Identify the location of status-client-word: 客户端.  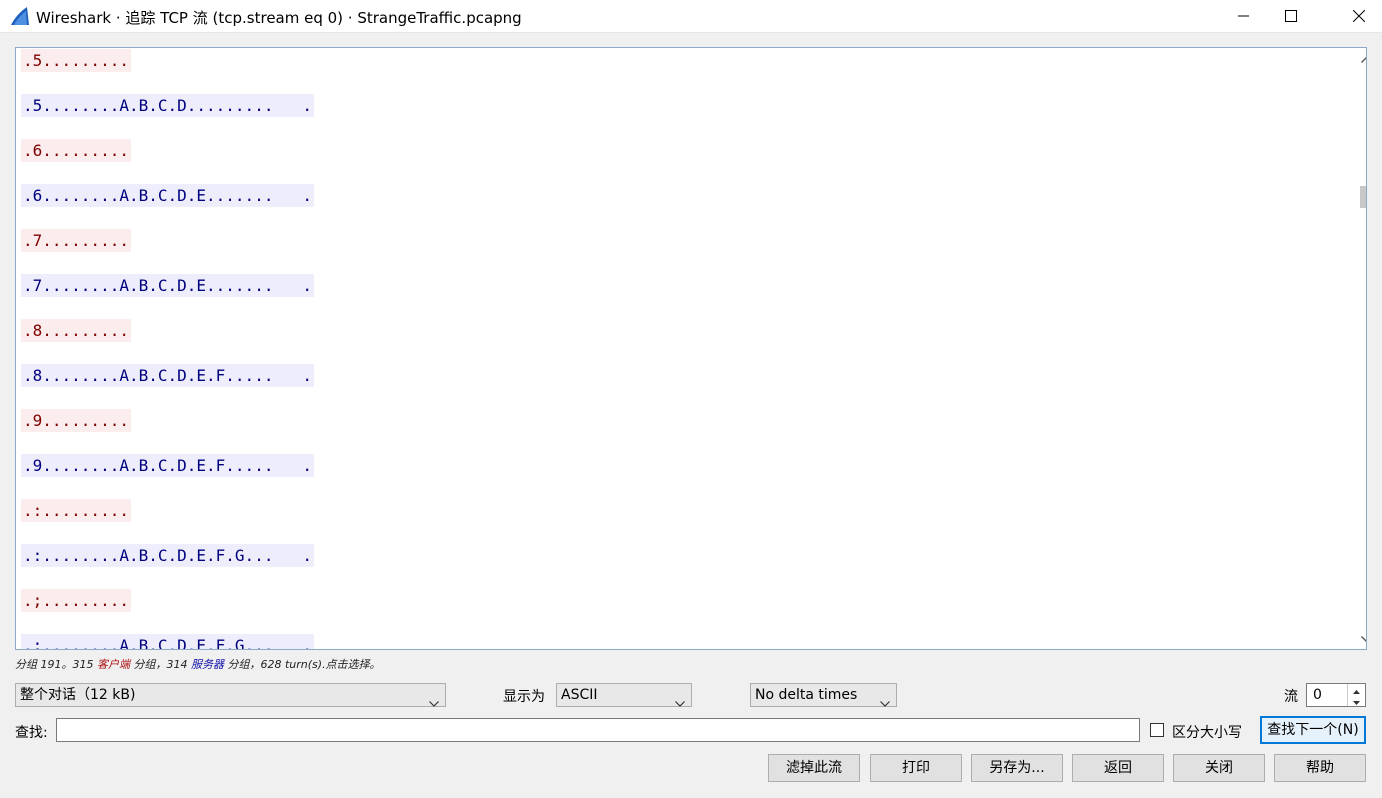
(113, 664).